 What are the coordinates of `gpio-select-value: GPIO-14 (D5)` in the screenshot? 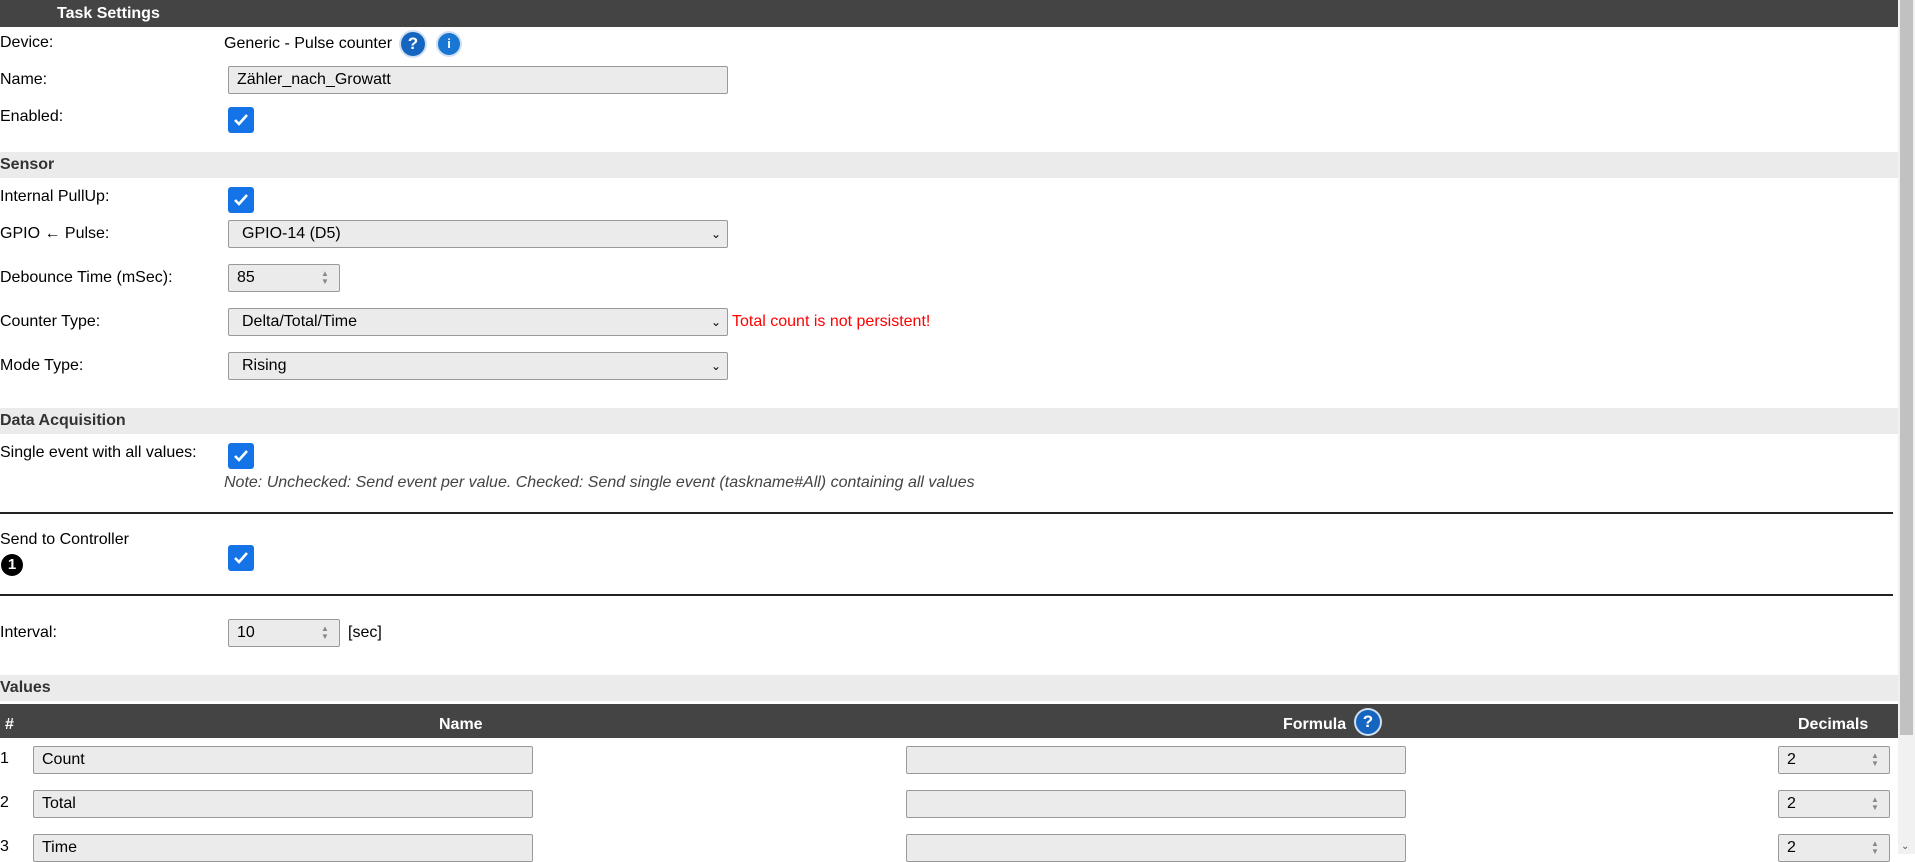 It's located at (291, 233).